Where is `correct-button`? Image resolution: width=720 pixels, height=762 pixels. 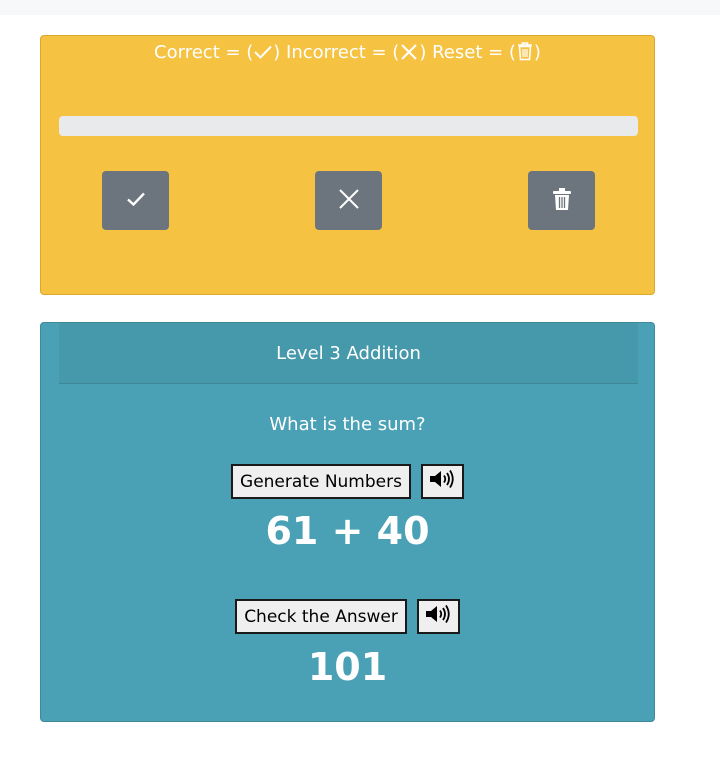
correct-button is located at coordinates (135, 200).